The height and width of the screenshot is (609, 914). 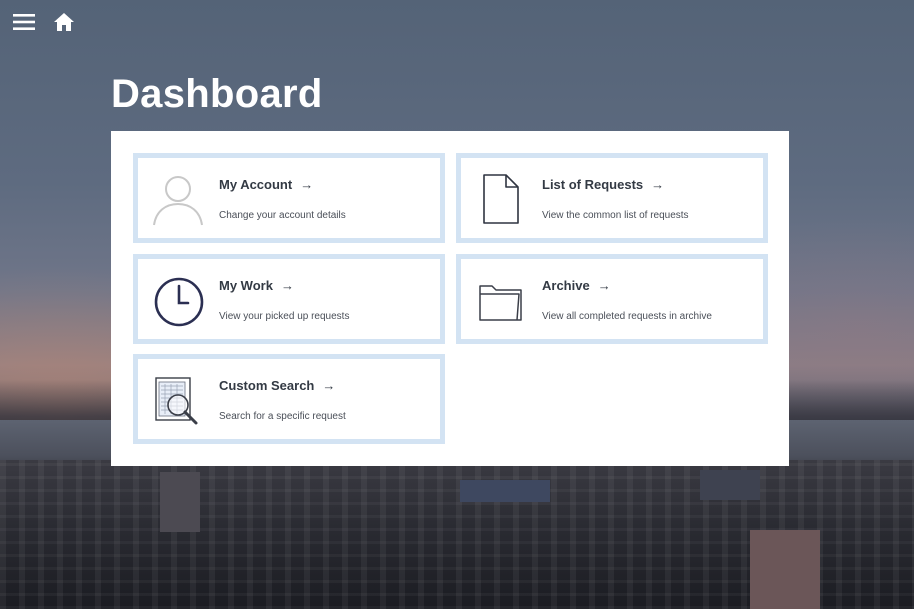 What do you see at coordinates (282, 215) in the screenshot?
I see `card-description: Change your account details` at bounding box center [282, 215].